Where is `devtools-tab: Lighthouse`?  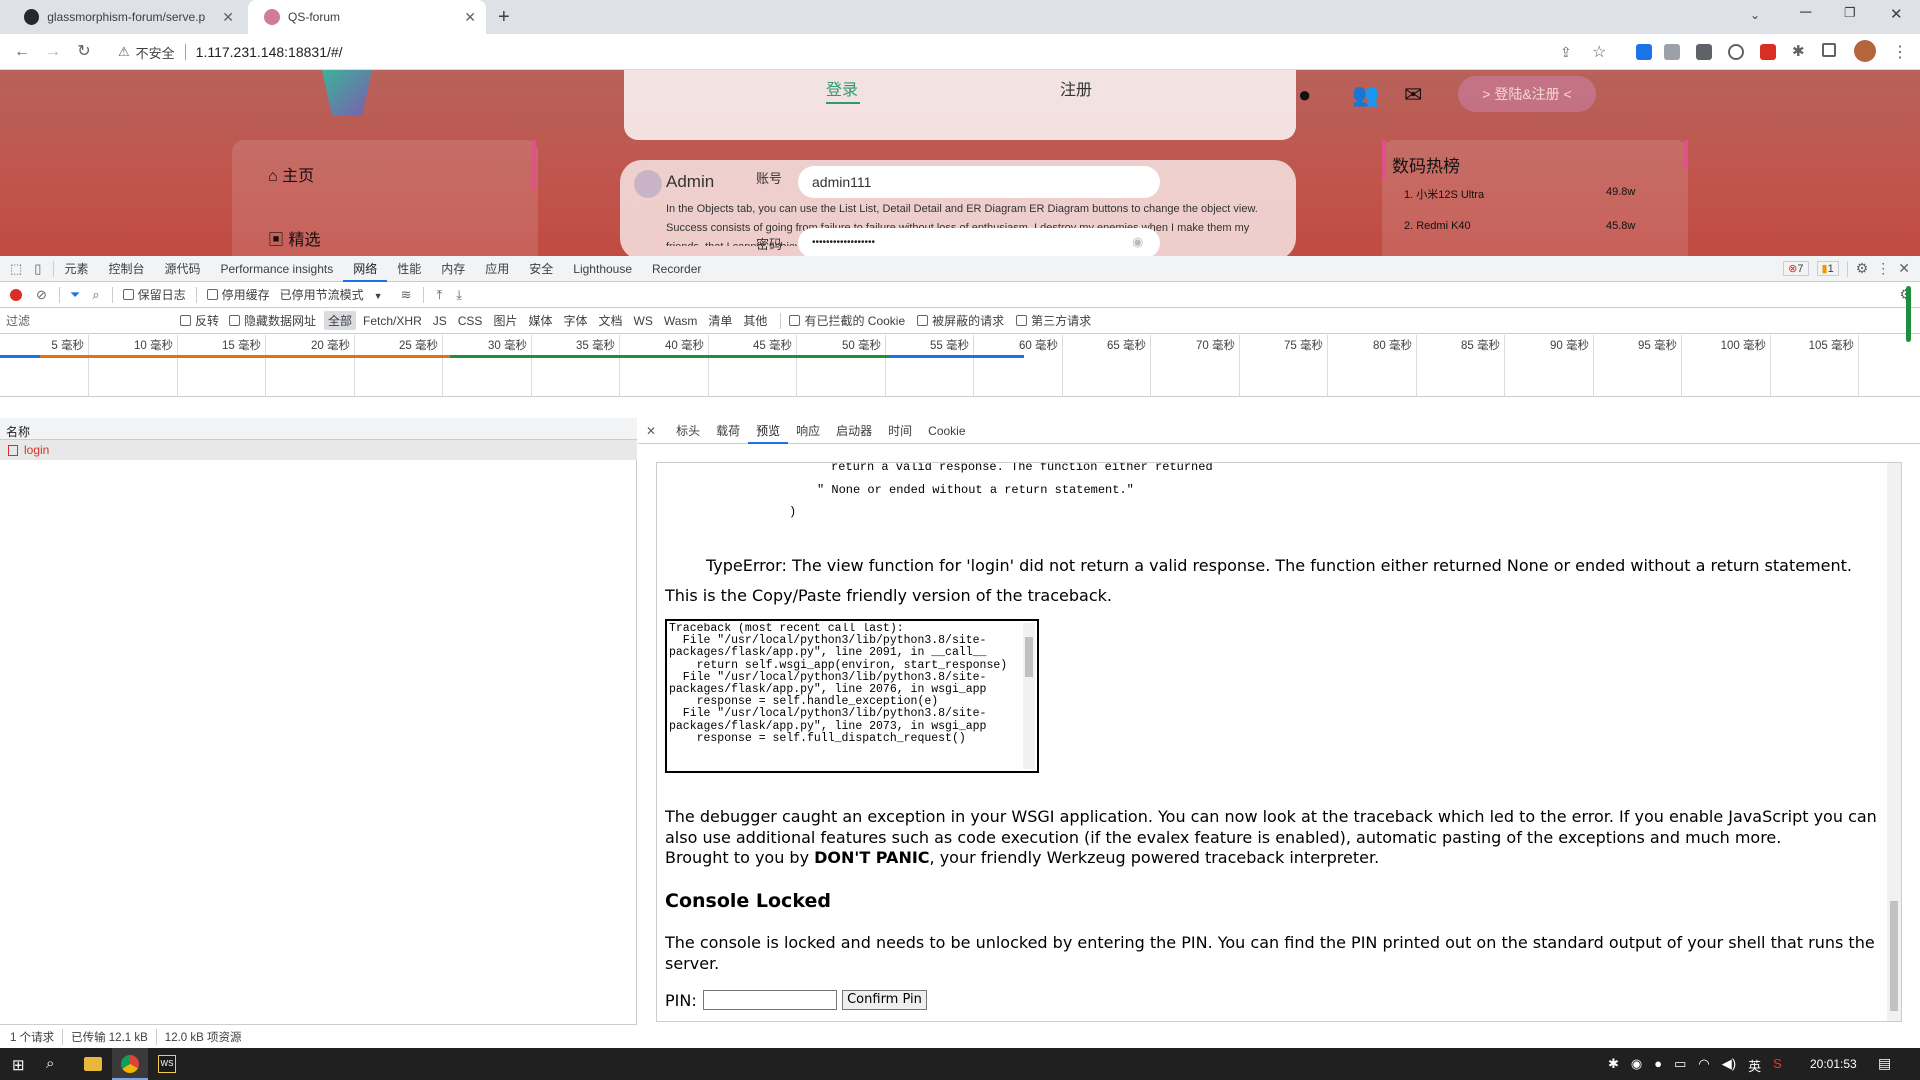 devtools-tab: Lighthouse is located at coordinates (602, 269).